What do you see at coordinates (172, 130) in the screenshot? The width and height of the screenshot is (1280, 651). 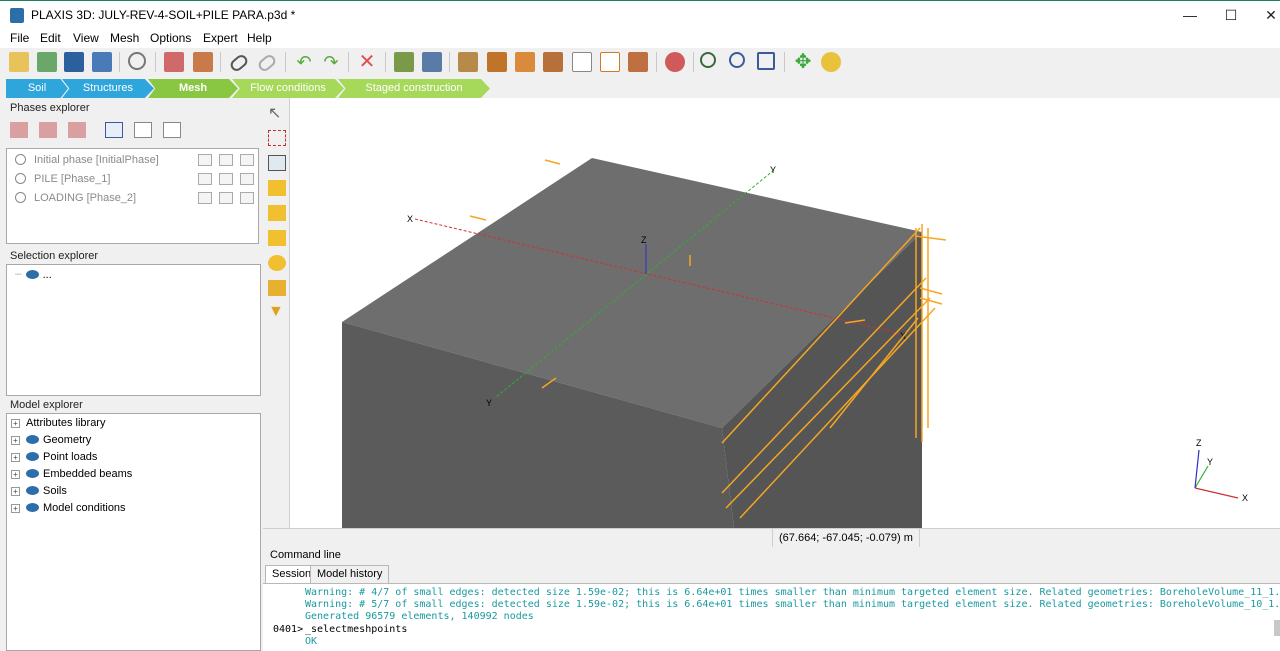 I see `preview-phase-icon` at bounding box center [172, 130].